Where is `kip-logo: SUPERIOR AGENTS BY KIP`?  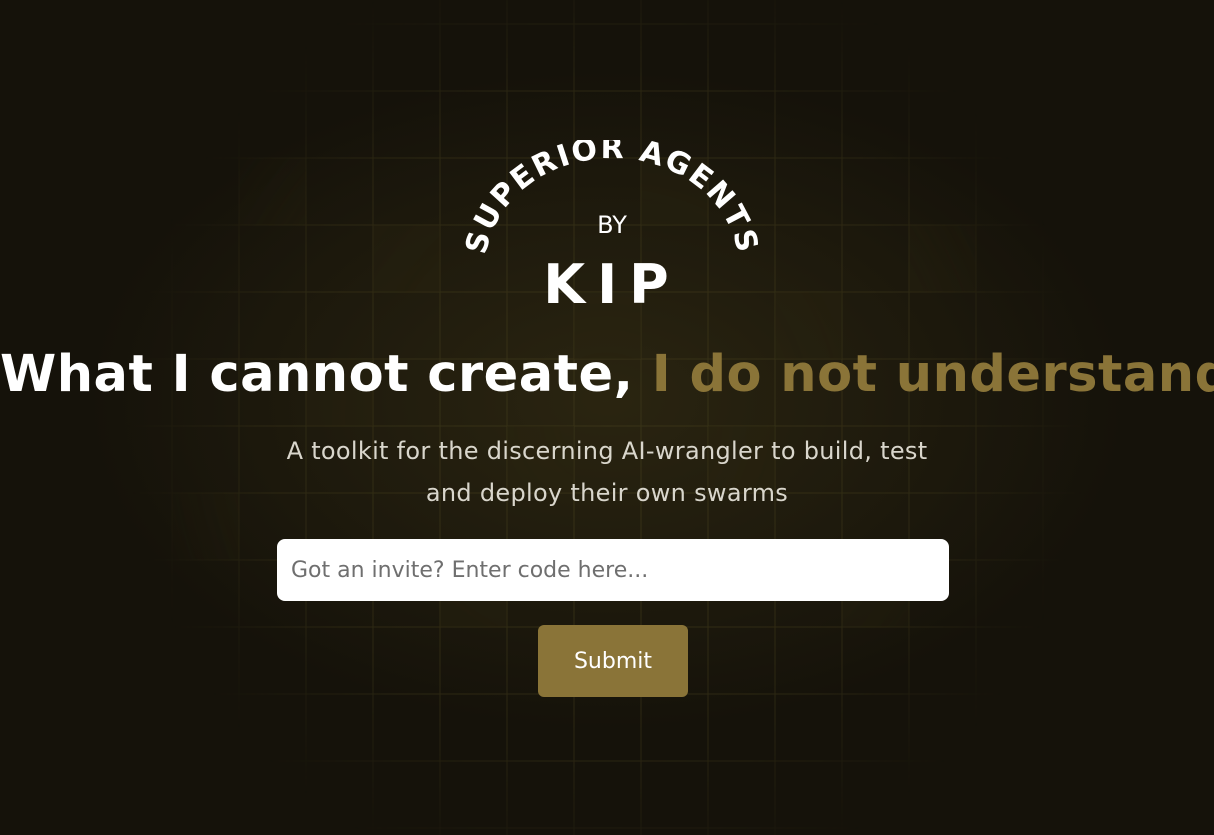
kip-logo: SUPERIOR AGENTS BY KIP is located at coordinates (612, 227).